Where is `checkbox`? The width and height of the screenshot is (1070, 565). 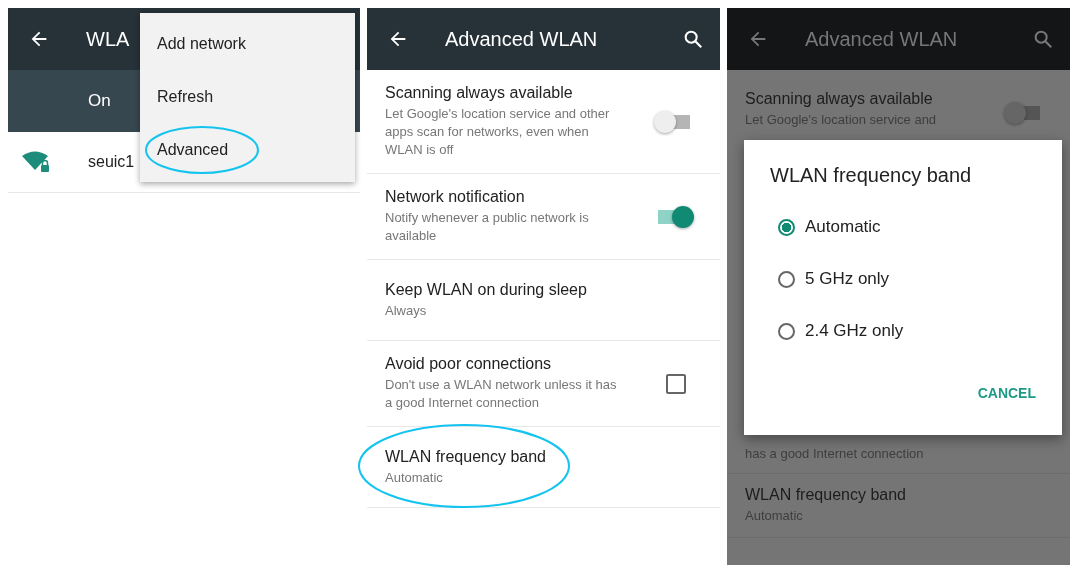 checkbox is located at coordinates (676, 383).